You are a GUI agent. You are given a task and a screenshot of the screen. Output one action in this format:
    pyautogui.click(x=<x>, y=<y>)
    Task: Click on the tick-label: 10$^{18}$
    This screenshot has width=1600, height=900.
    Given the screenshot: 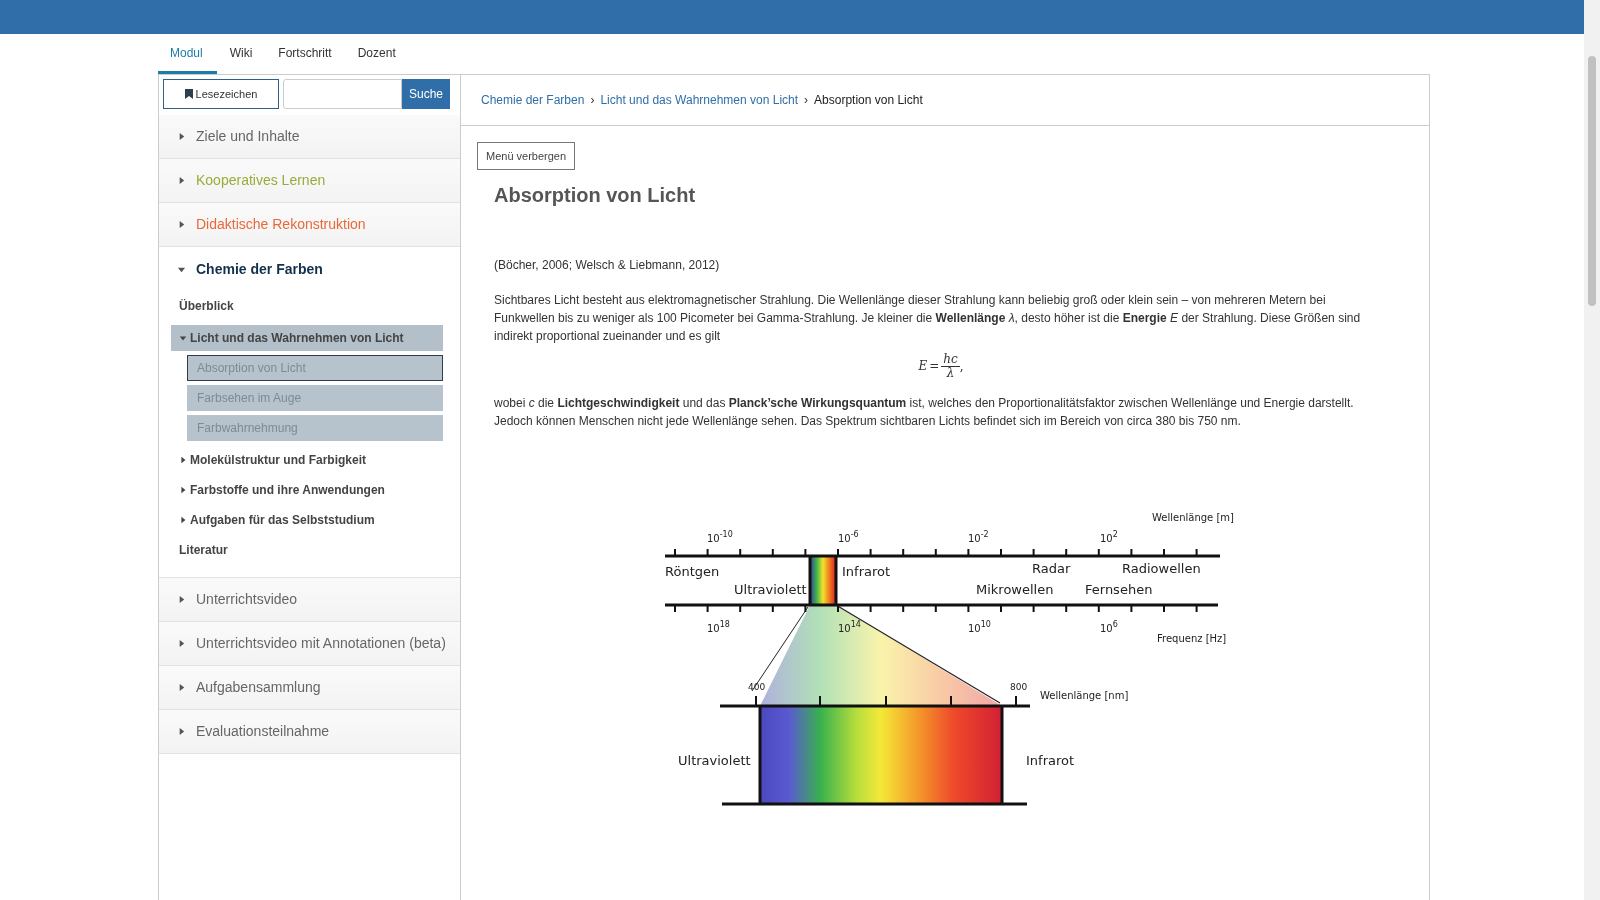 What is the action you would take?
    pyautogui.click(x=718, y=627)
    